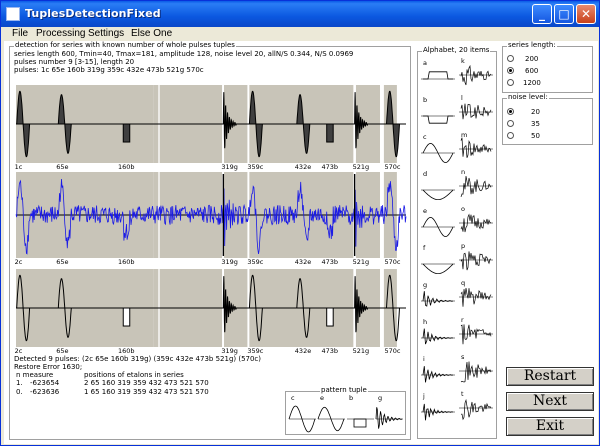 This screenshot has width=600, height=446. Describe the element at coordinates (542, 14) in the screenshot. I see `minimize-button: _` at that location.